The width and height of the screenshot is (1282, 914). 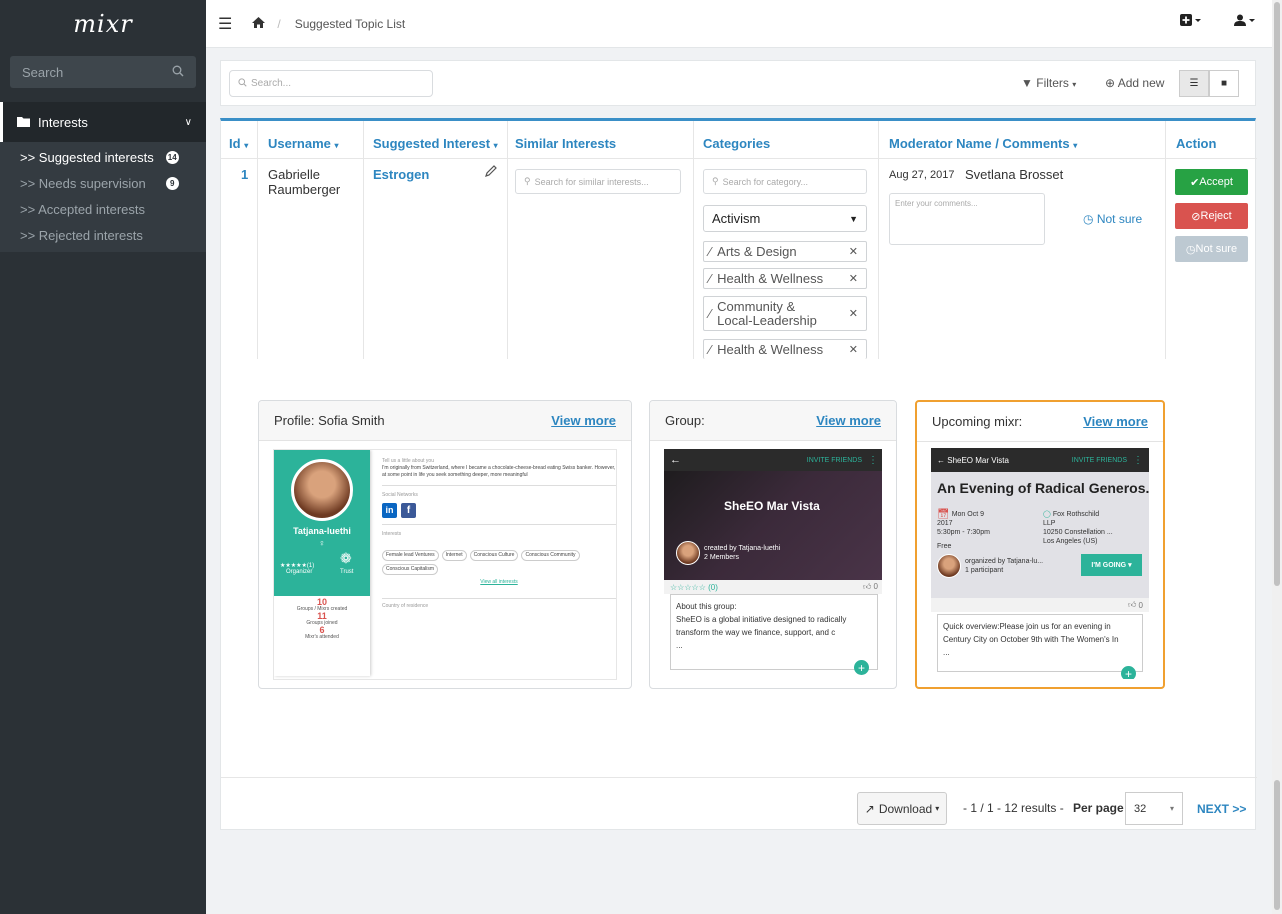 I want to click on sidebar-item-rejected: >> Rejected interests, so click(x=103, y=235).